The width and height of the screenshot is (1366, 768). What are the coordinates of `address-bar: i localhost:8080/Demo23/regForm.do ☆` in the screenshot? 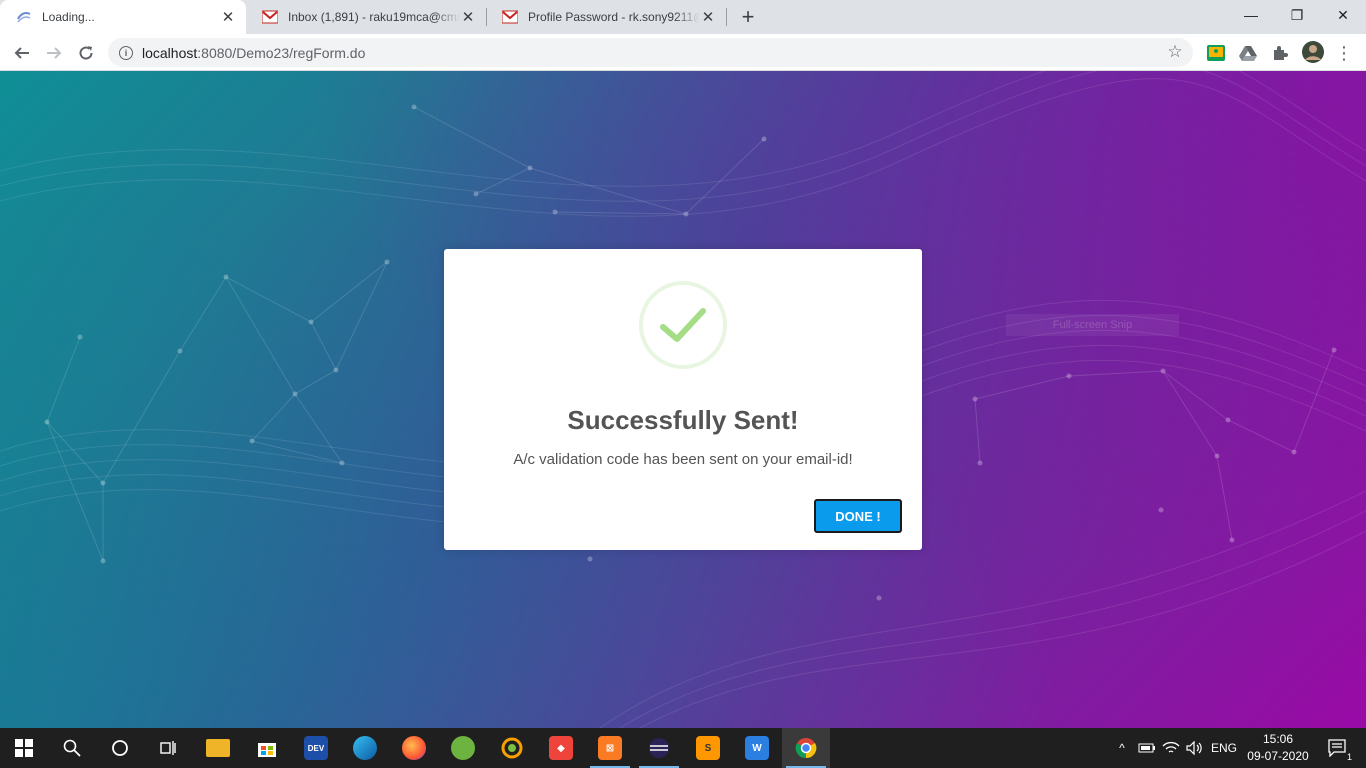 It's located at (650, 52).